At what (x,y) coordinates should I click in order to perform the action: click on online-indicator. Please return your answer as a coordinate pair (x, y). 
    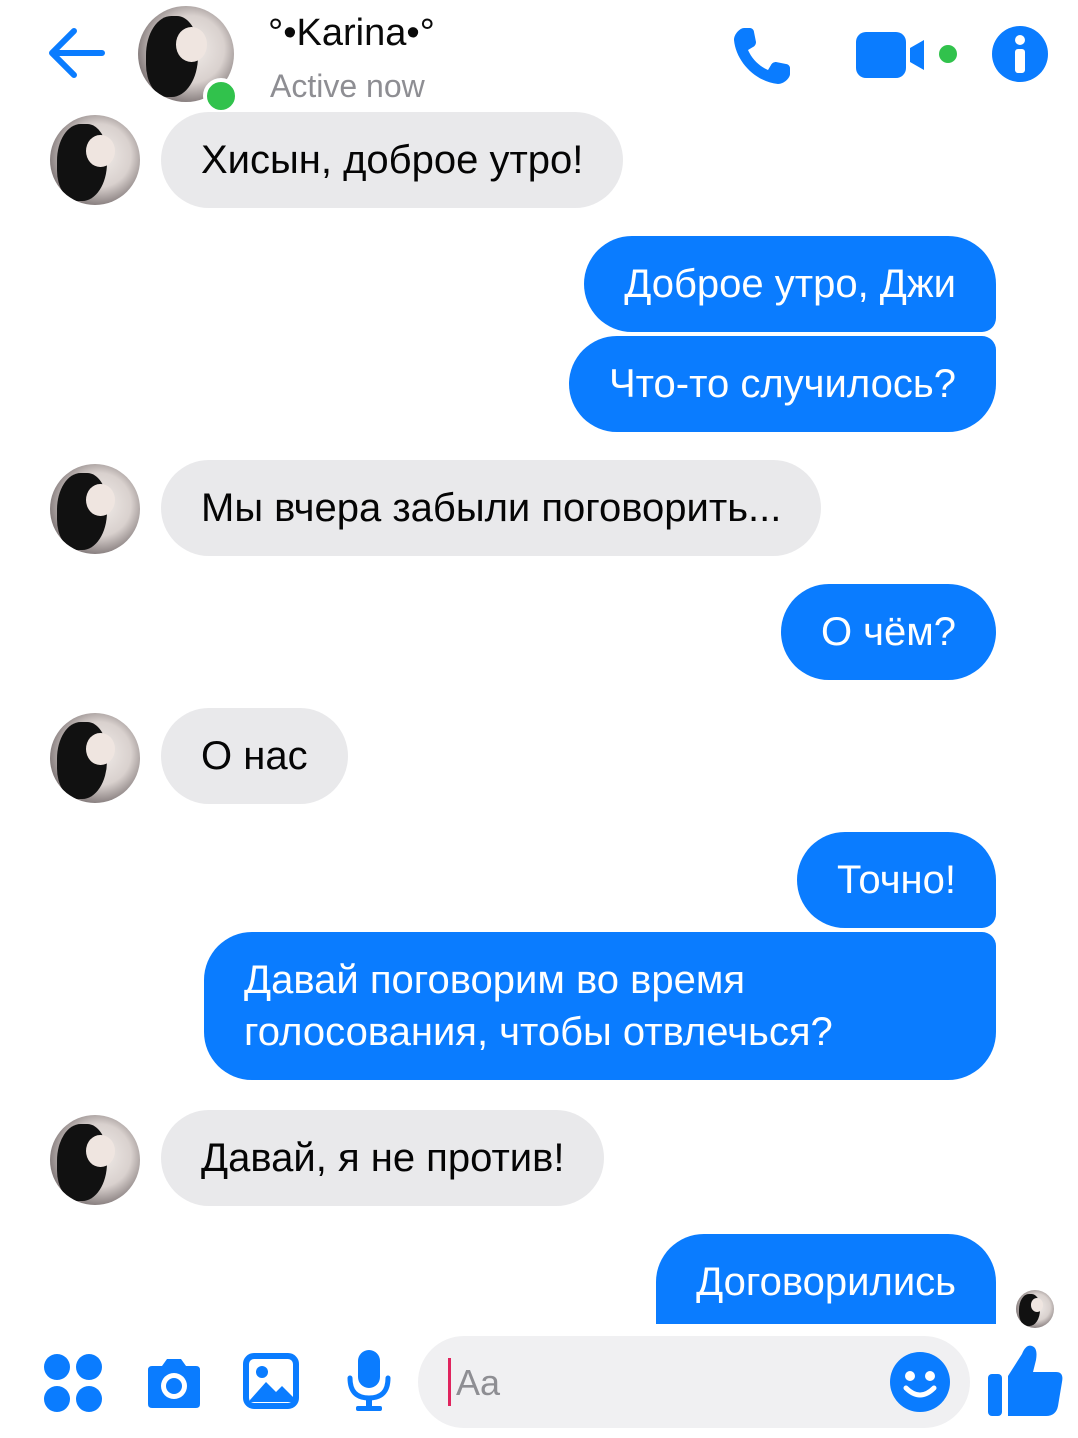
    Looking at the image, I should click on (221, 96).